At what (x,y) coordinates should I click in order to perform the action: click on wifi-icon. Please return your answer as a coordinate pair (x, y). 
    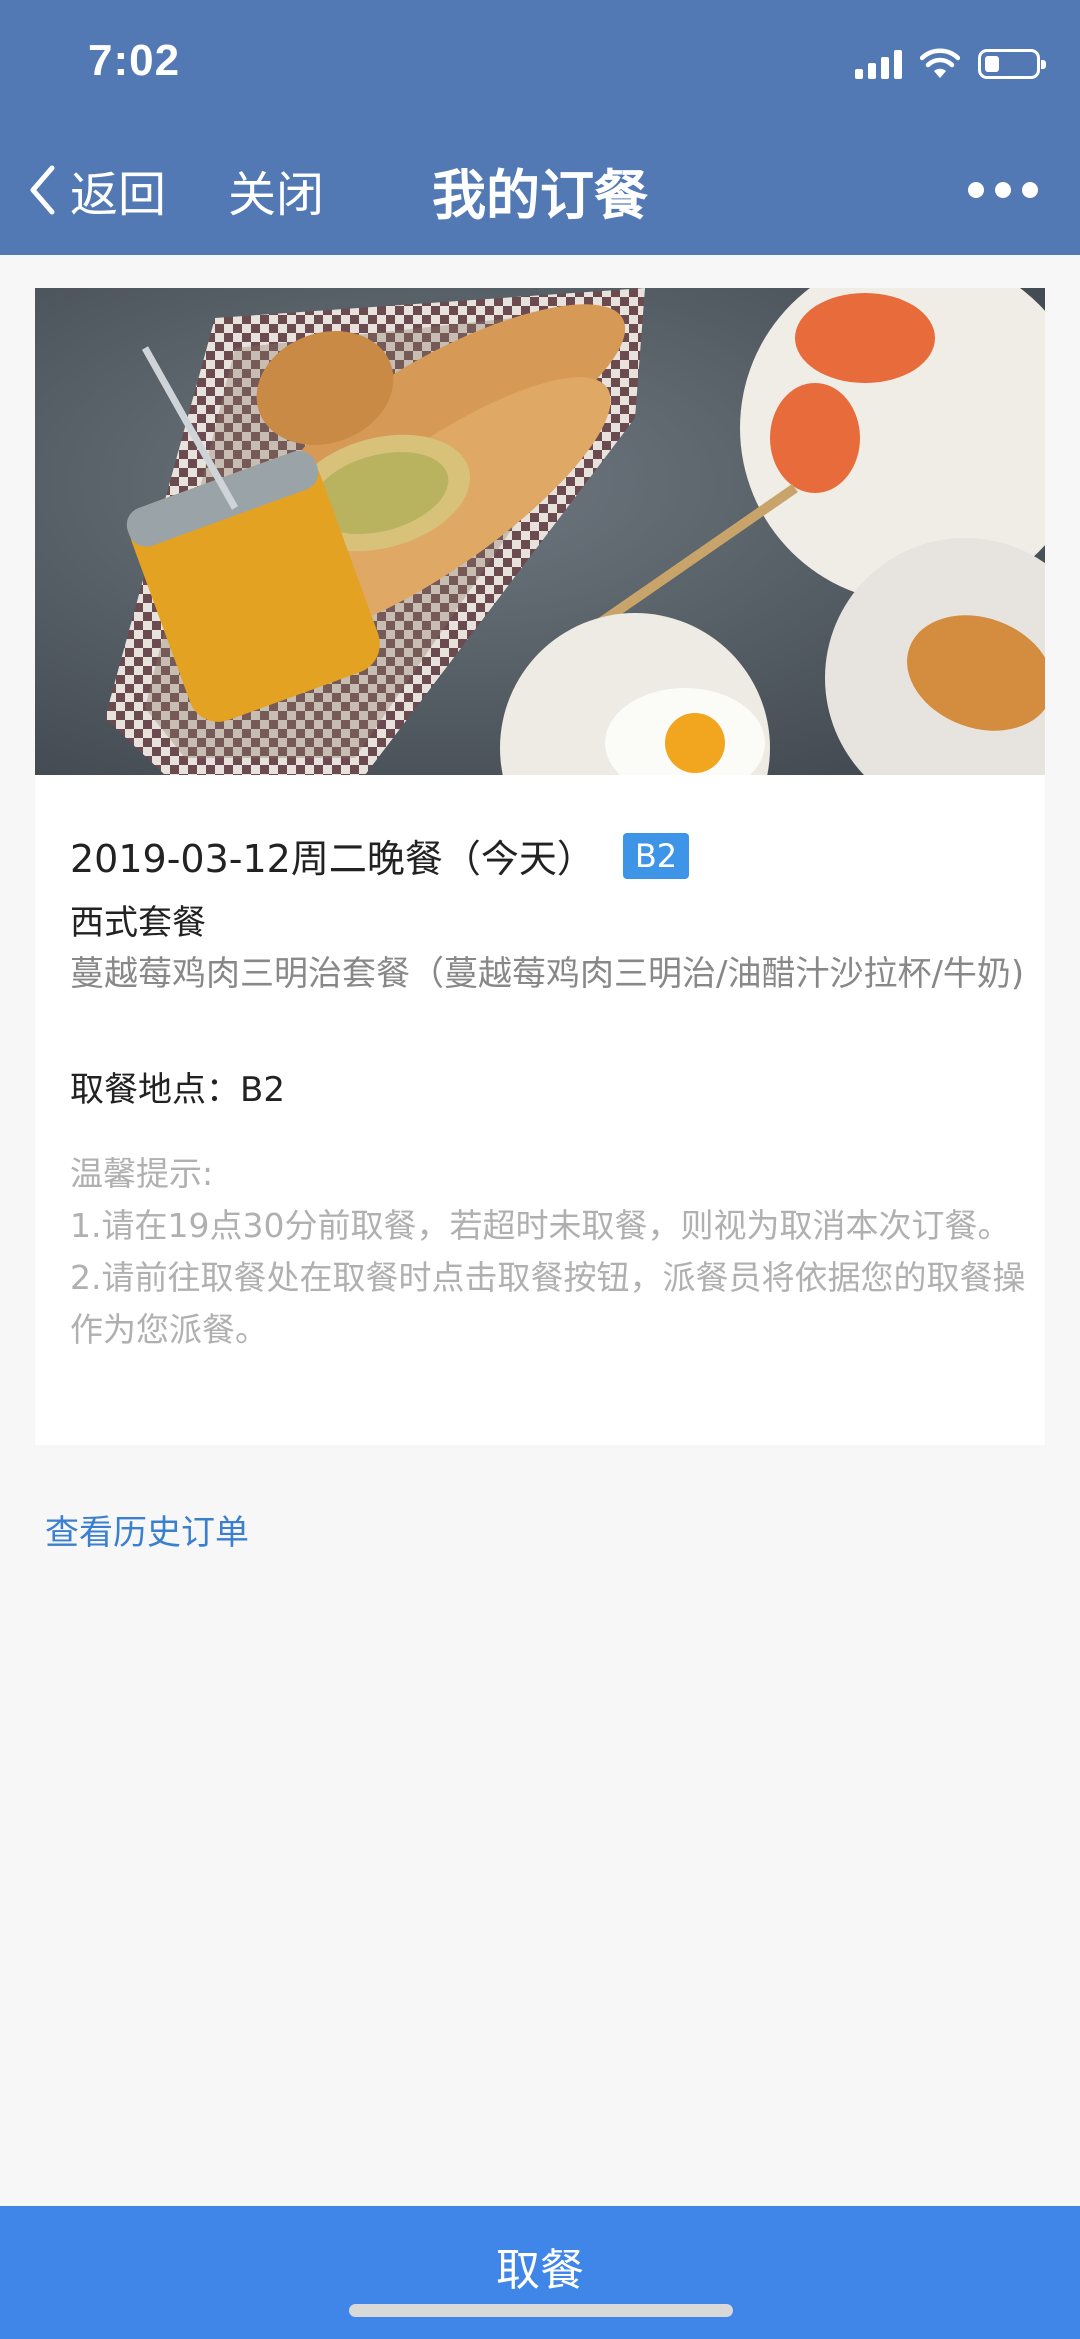
    Looking at the image, I should click on (940, 63).